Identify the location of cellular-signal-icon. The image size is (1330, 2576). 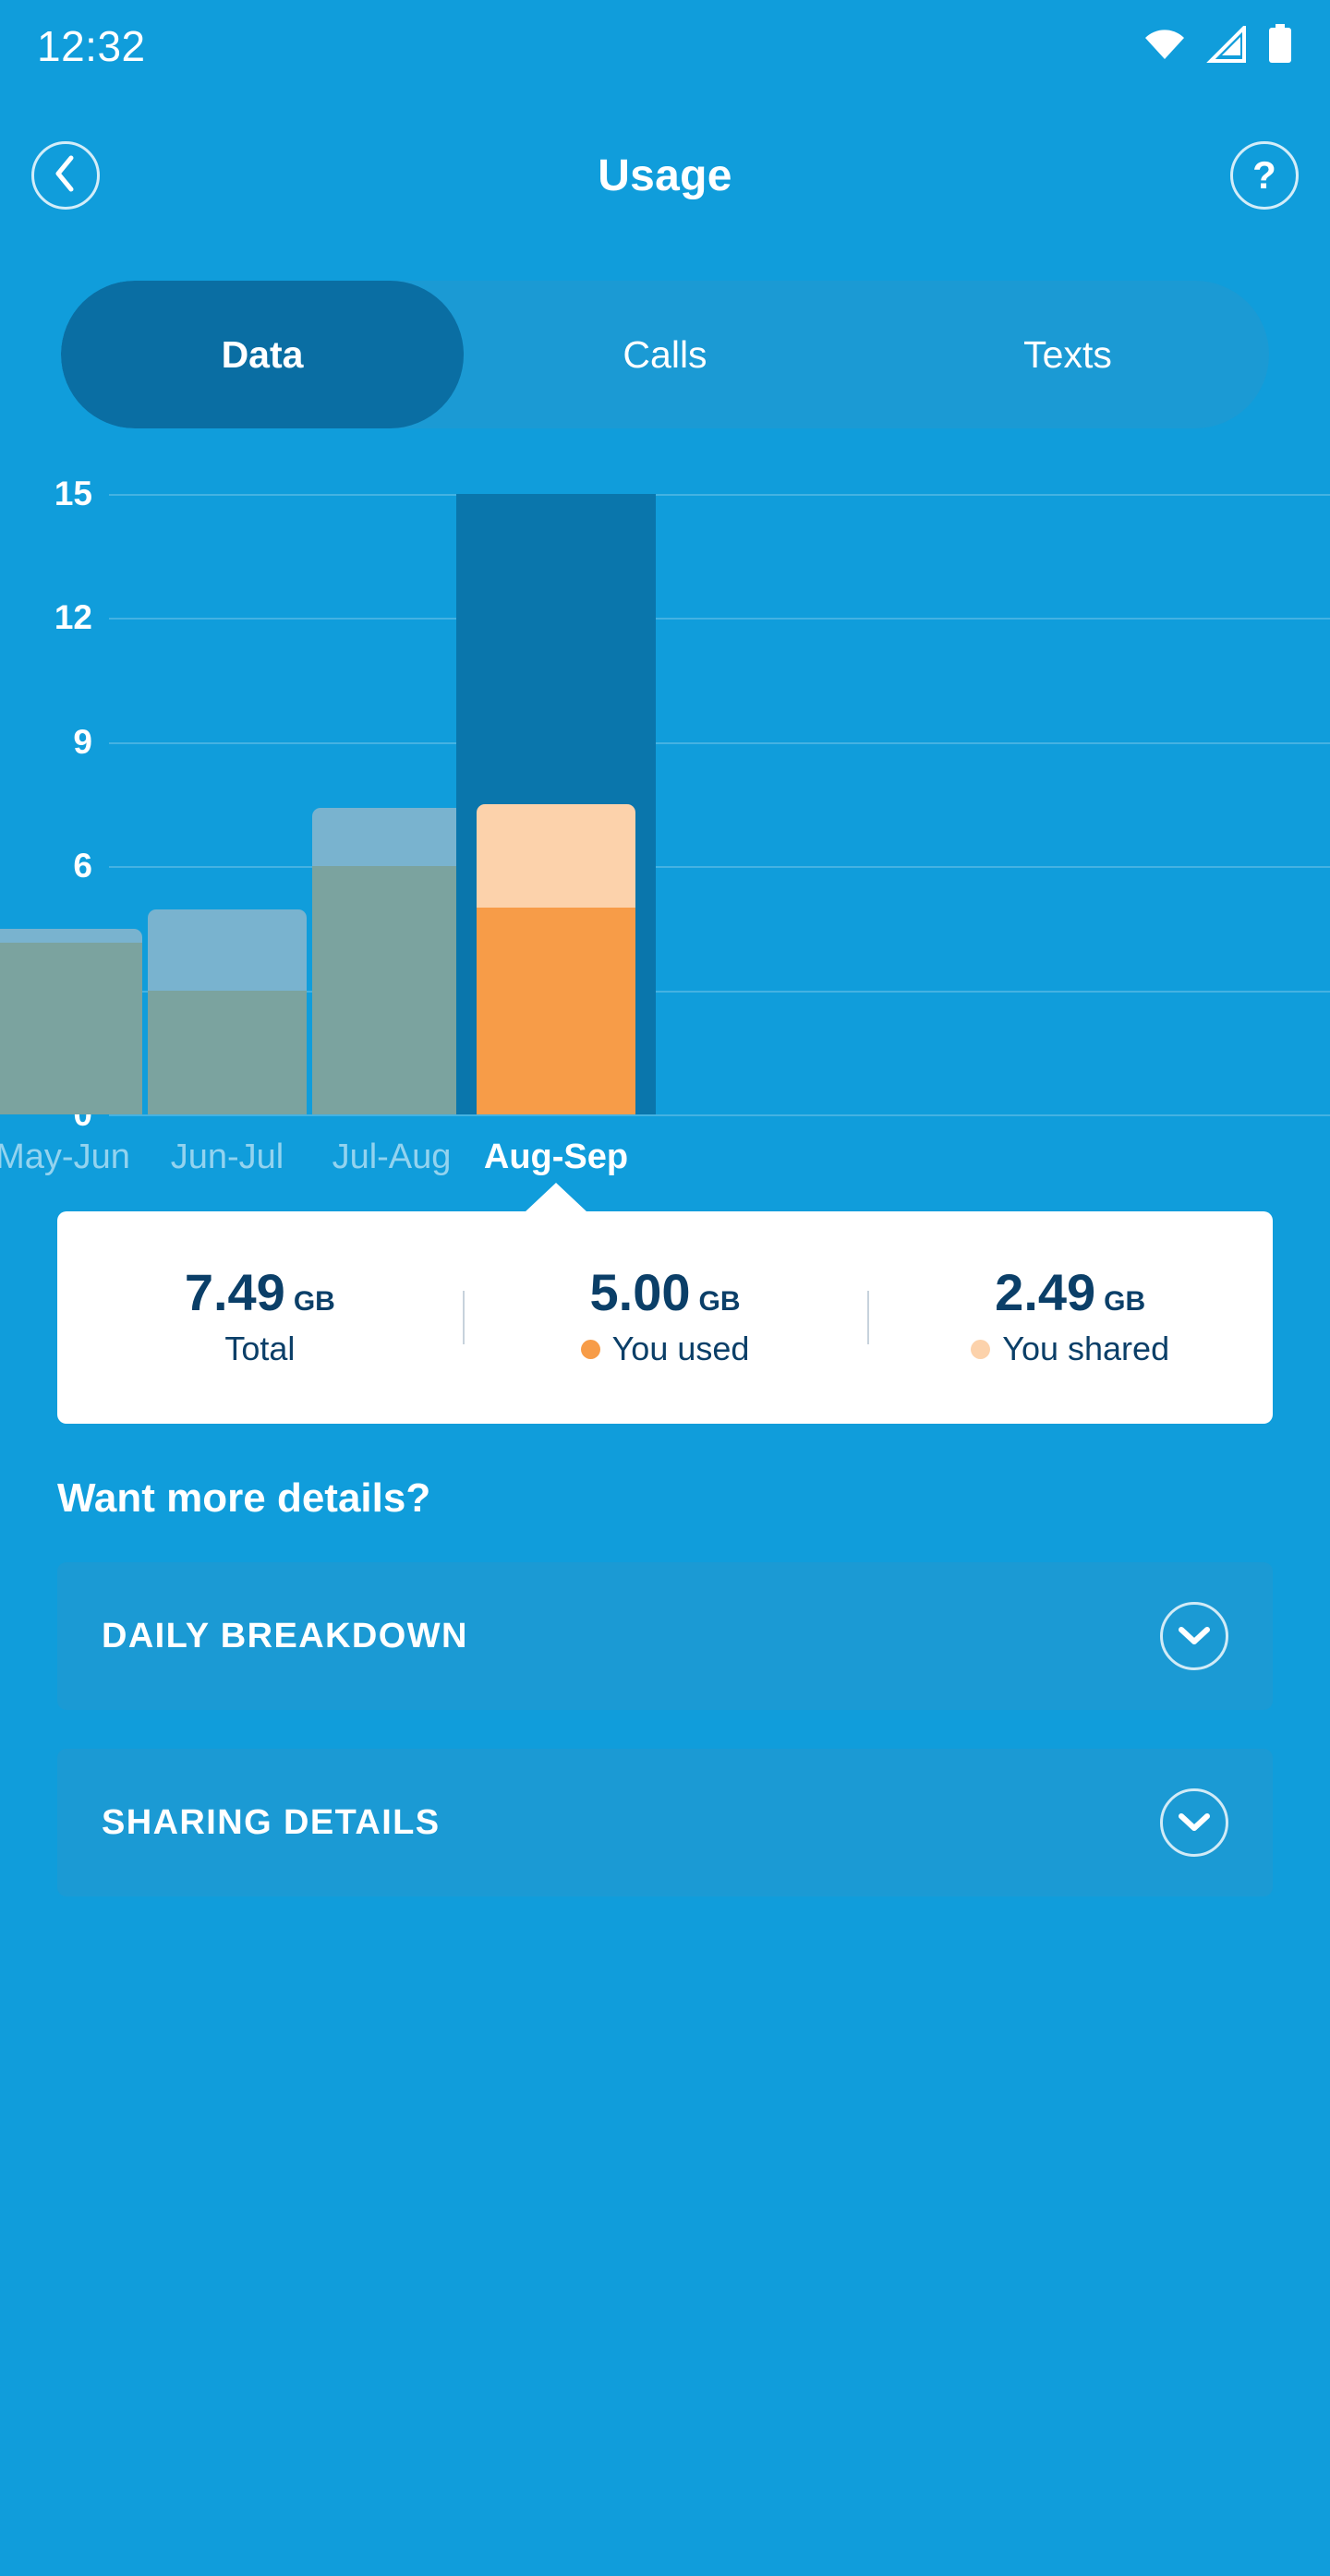
(1226, 44).